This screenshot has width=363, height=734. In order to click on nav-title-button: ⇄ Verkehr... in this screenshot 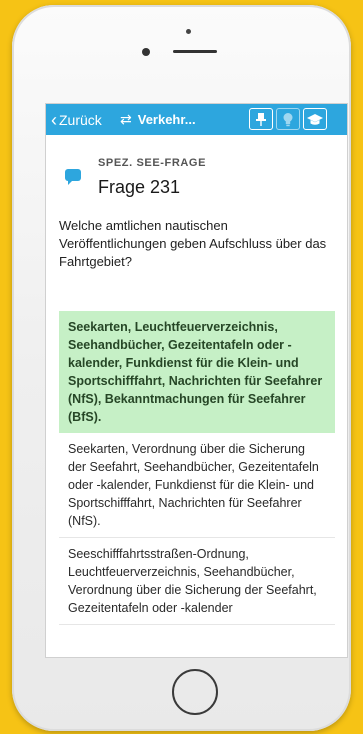, I will do `click(158, 119)`.